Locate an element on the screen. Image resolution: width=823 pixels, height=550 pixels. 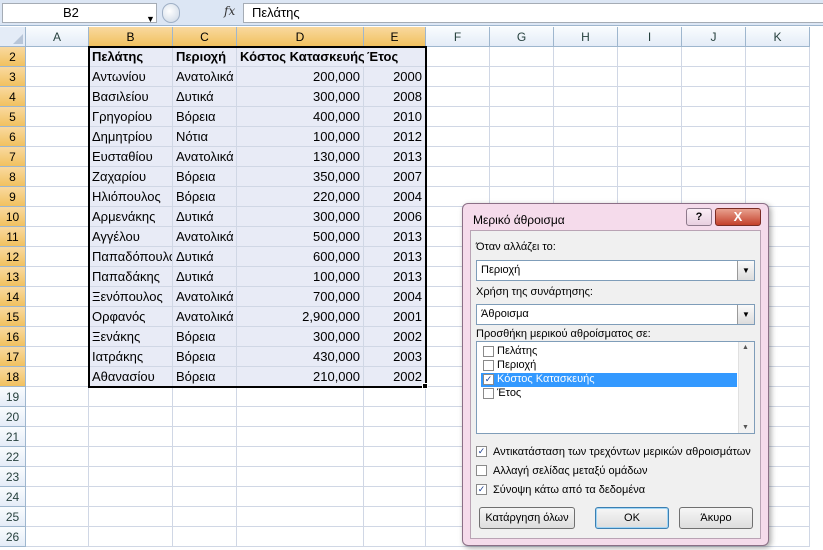
row-header-17: 17 is located at coordinates (13, 357).